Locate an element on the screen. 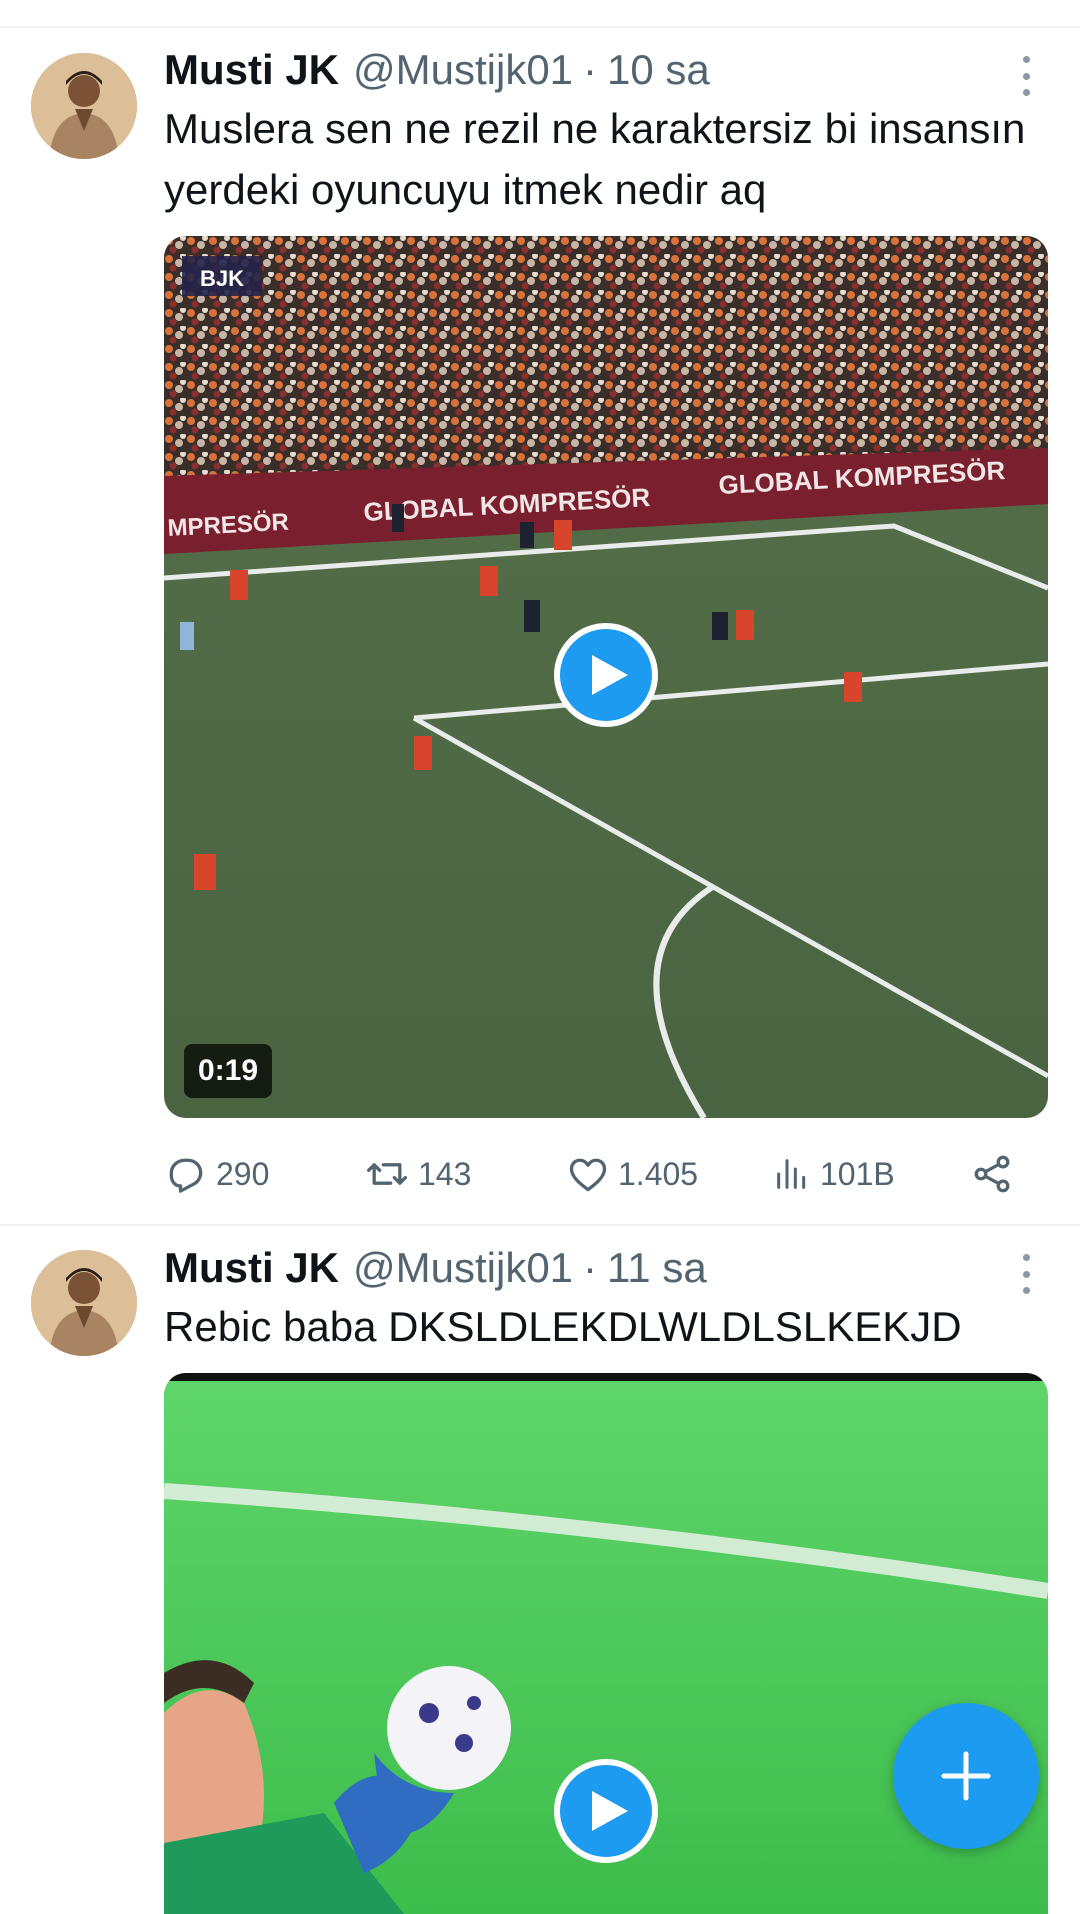  tweet-timestamp: 10 sa is located at coordinates (658, 70).